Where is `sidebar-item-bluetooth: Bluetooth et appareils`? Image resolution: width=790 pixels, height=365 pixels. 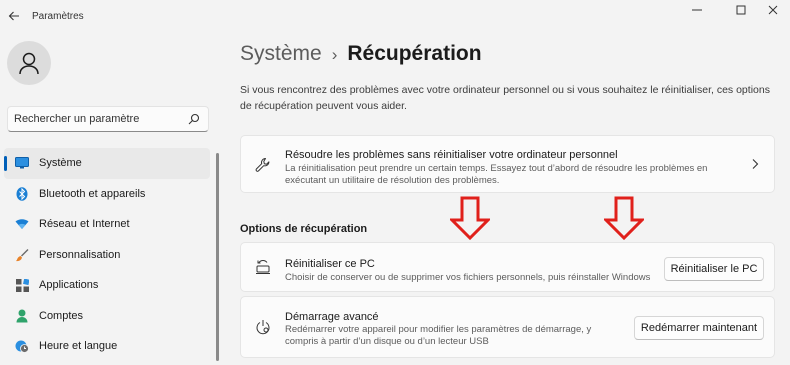
sidebar-item-bluetooth: Bluetooth et appareils is located at coordinates (107, 194).